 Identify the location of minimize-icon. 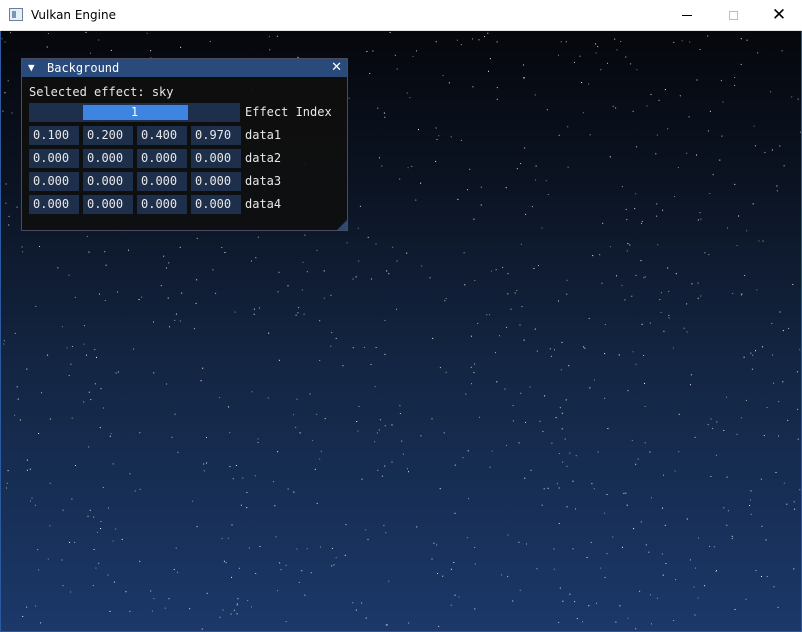
(687, 15).